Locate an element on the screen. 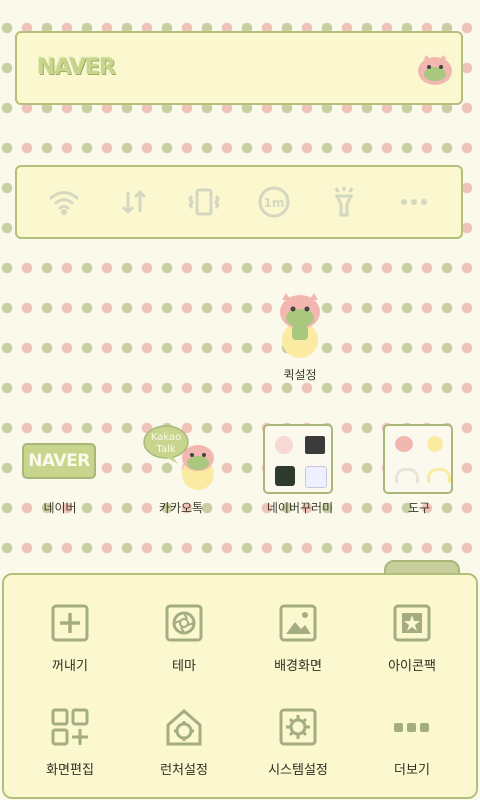 This screenshot has width=480, height=800. folder-naver-bundle is located at coordinates (298, 459).